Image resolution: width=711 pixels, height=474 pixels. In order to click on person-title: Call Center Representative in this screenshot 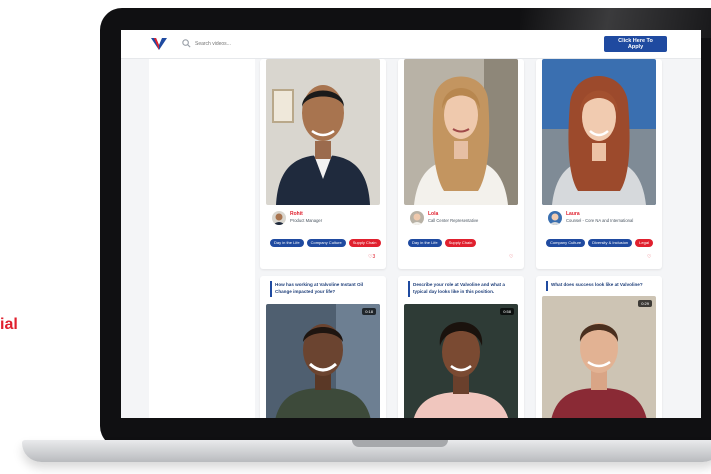, I will do `click(453, 220)`.